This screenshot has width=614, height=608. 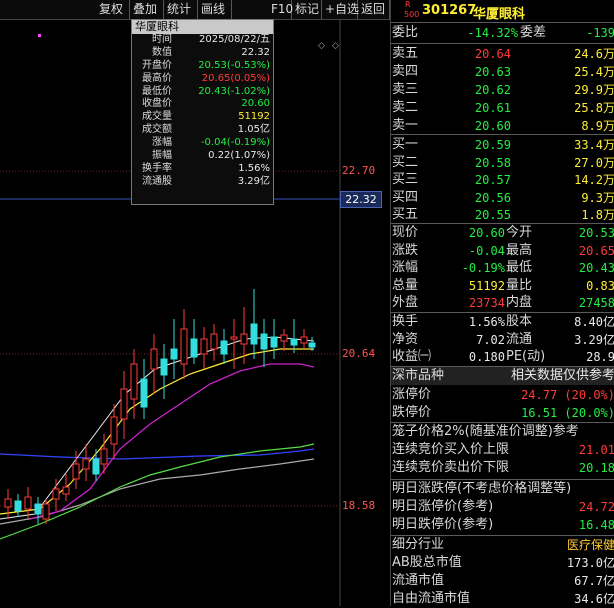 What do you see at coordinates (405, 53) in the screenshot?
I see `ask-label: 卖五` at bounding box center [405, 53].